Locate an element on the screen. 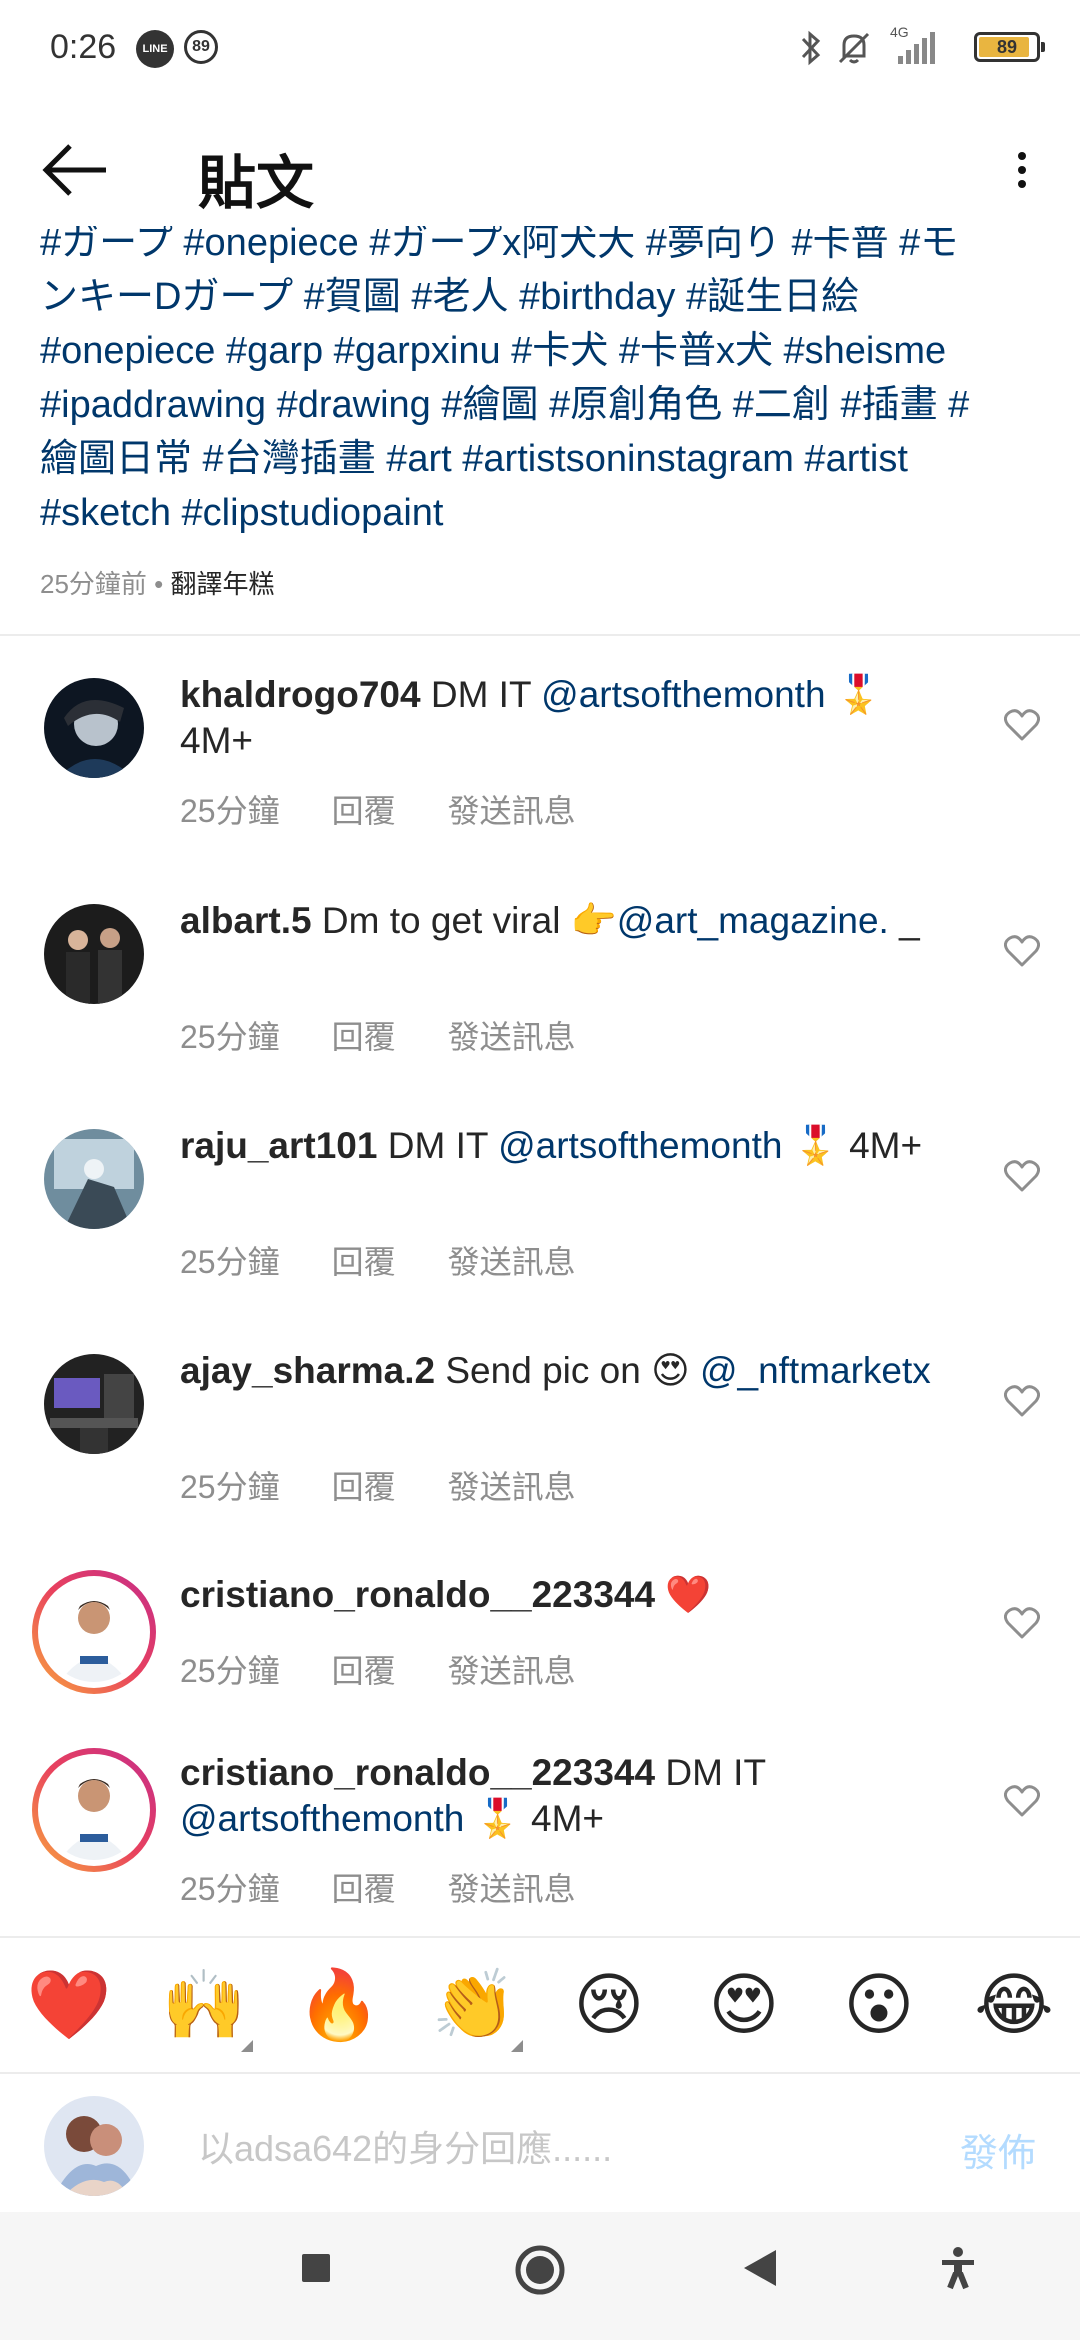 The width and height of the screenshot is (1080, 2340). caption-time: 25分鐘前 is located at coordinates (93, 584).